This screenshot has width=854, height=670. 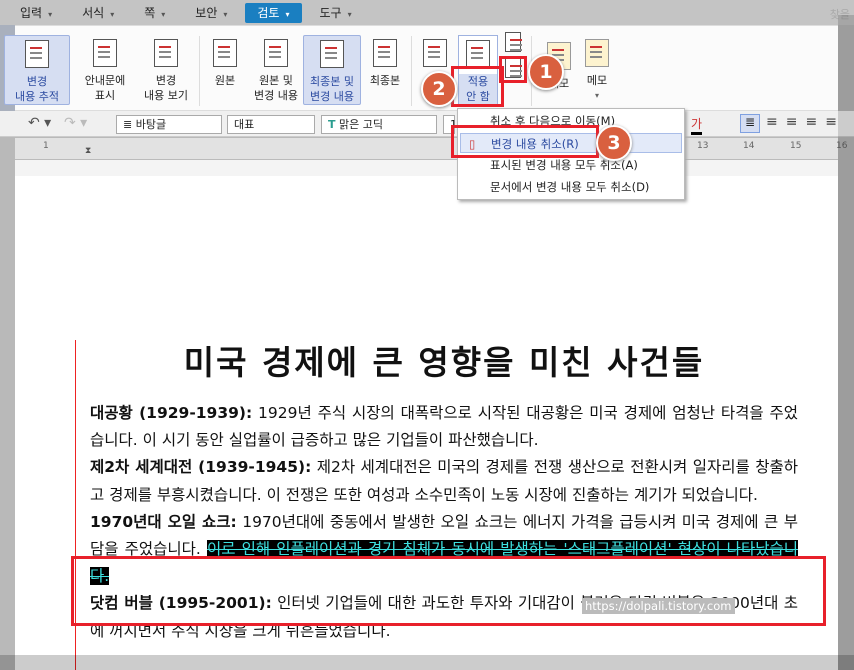 I want to click on undo-icon: ↶ ▾, so click(x=39, y=123).